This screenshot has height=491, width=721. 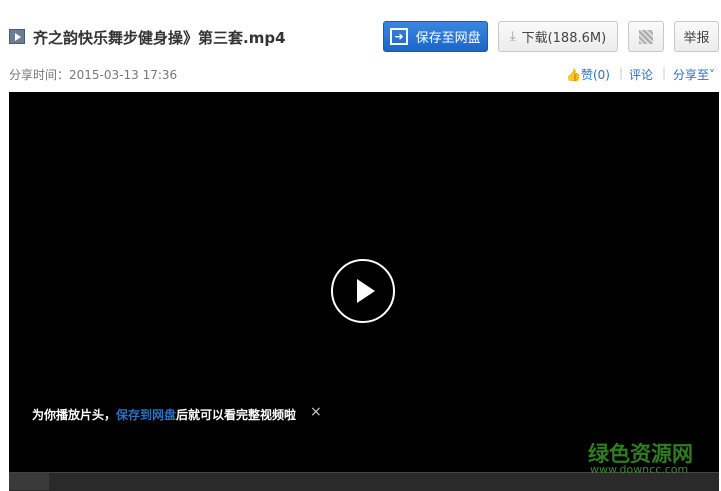 What do you see at coordinates (74, 415) in the screenshot?
I see `notice-text: 为你播放片头，` at bounding box center [74, 415].